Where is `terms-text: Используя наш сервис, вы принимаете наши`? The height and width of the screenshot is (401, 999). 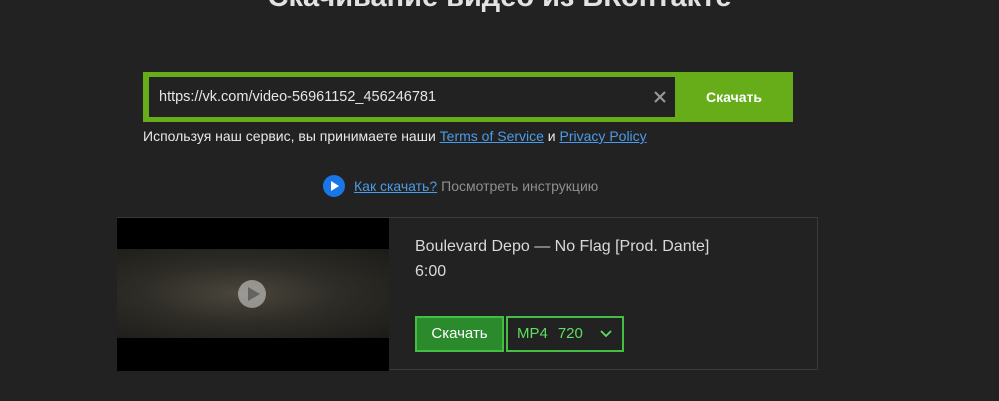 terms-text: Используя наш сервис, вы принимаете наши is located at coordinates (291, 136).